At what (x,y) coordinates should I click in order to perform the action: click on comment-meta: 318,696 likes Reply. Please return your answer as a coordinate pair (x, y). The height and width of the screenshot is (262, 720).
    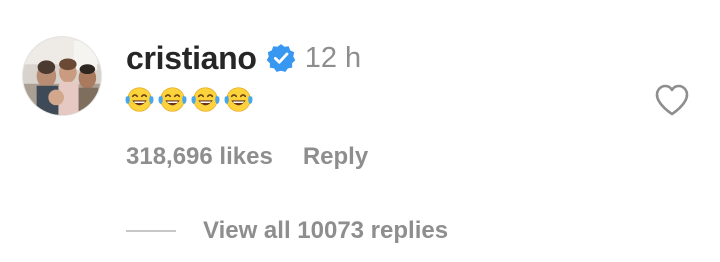
    Looking at the image, I should click on (247, 157).